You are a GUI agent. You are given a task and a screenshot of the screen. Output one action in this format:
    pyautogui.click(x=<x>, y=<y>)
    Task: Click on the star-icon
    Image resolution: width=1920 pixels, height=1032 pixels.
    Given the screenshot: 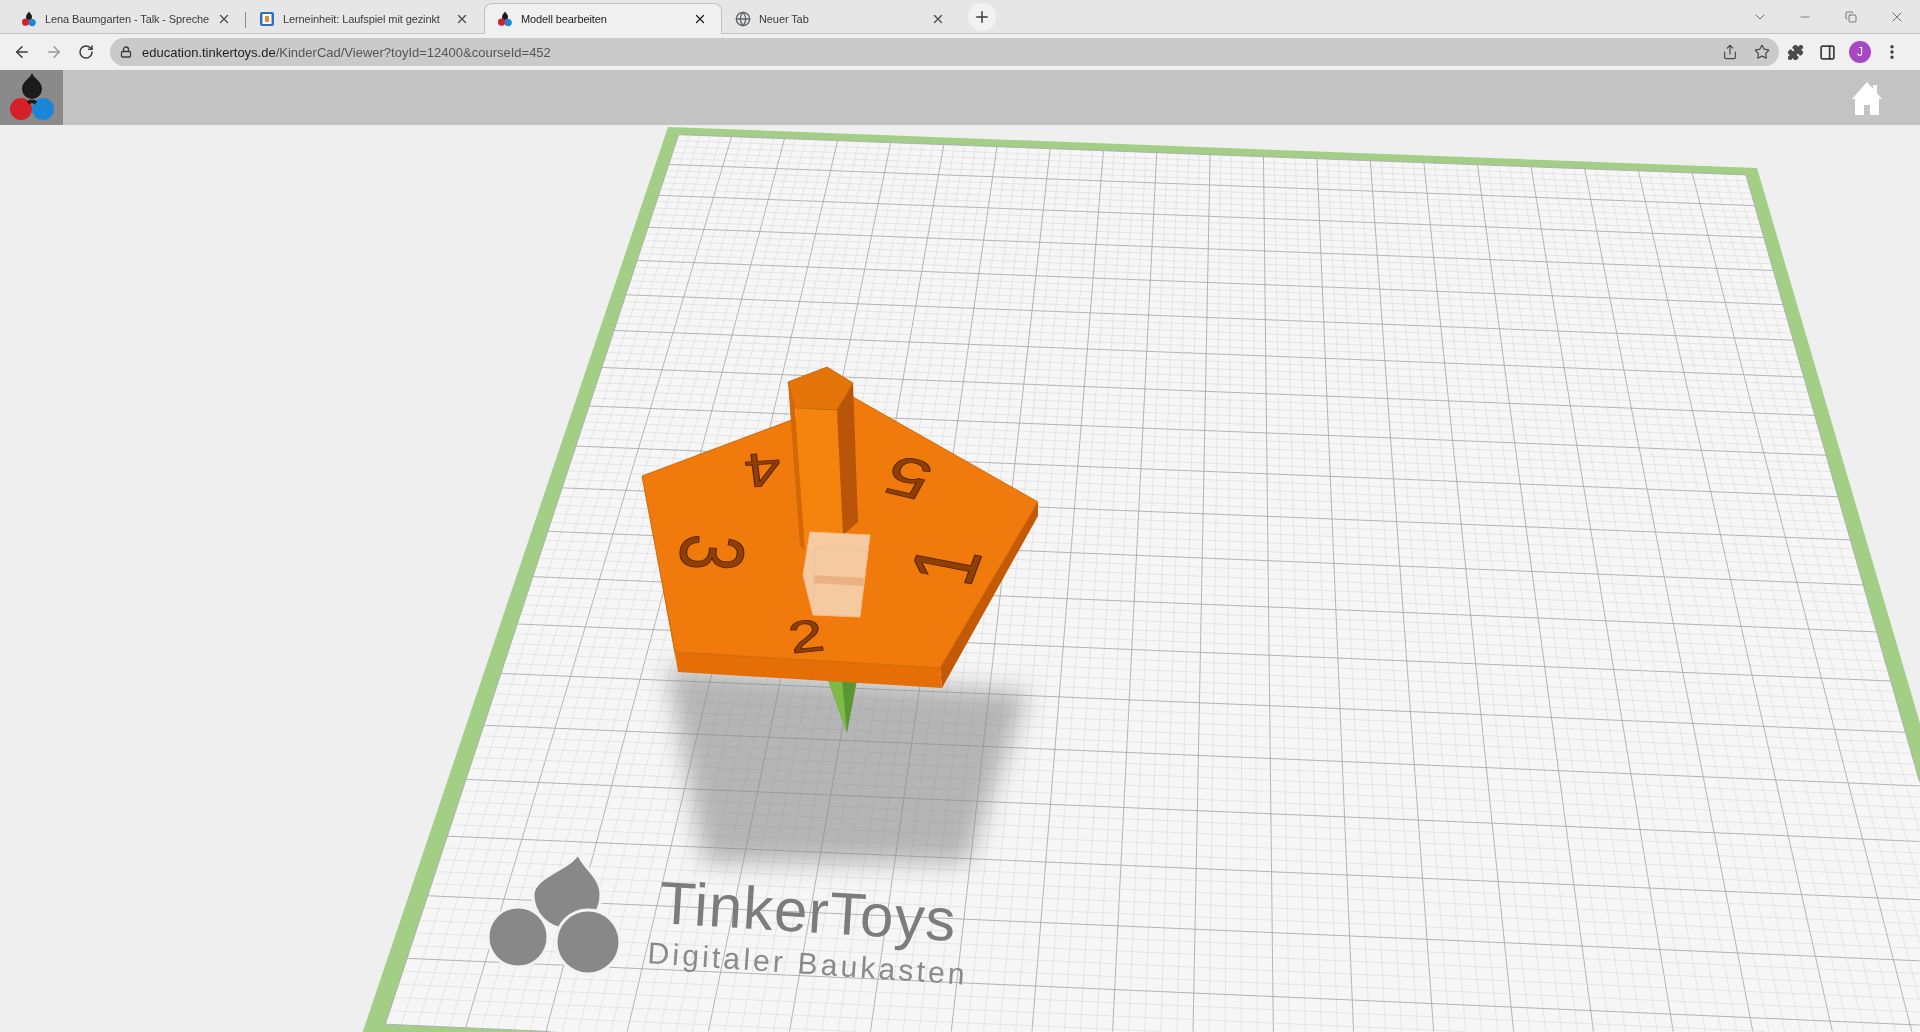 What is the action you would take?
    pyautogui.click(x=1762, y=52)
    